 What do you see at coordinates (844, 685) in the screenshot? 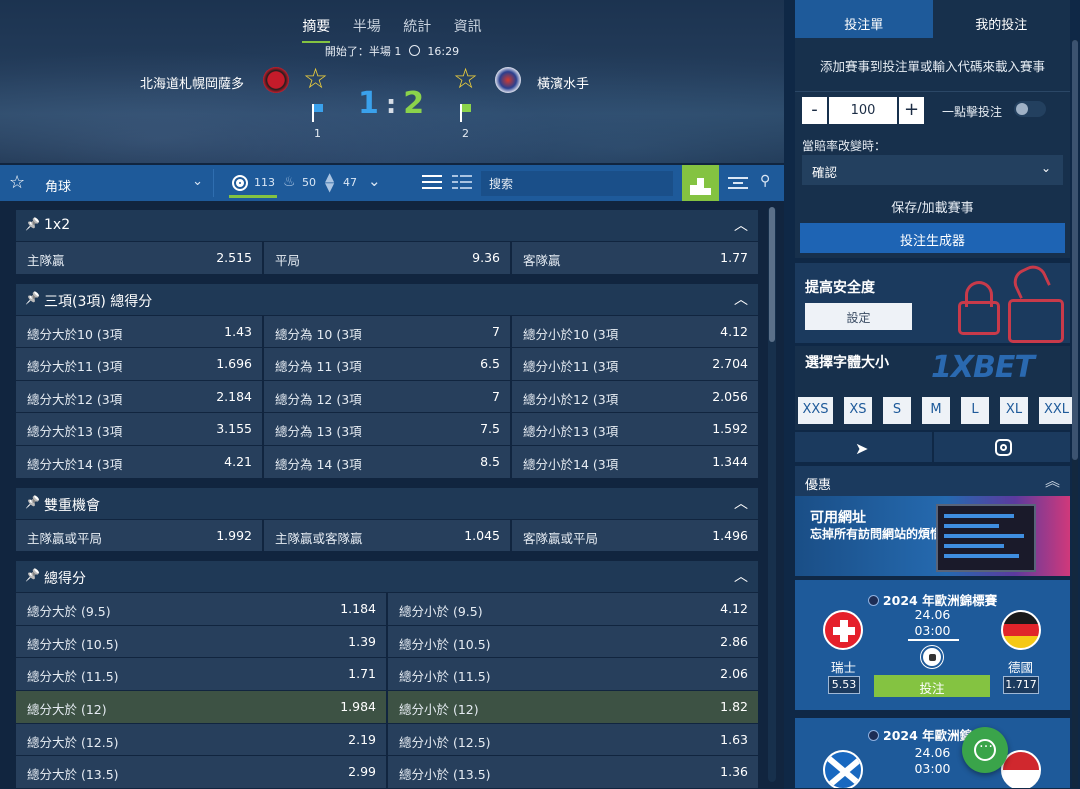
I see `home-odd: 5.53` at bounding box center [844, 685].